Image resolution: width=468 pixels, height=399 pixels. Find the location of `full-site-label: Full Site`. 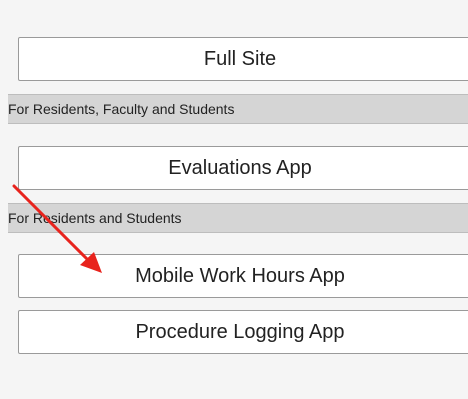

full-site-label: Full Site is located at coordinates (240, 58).